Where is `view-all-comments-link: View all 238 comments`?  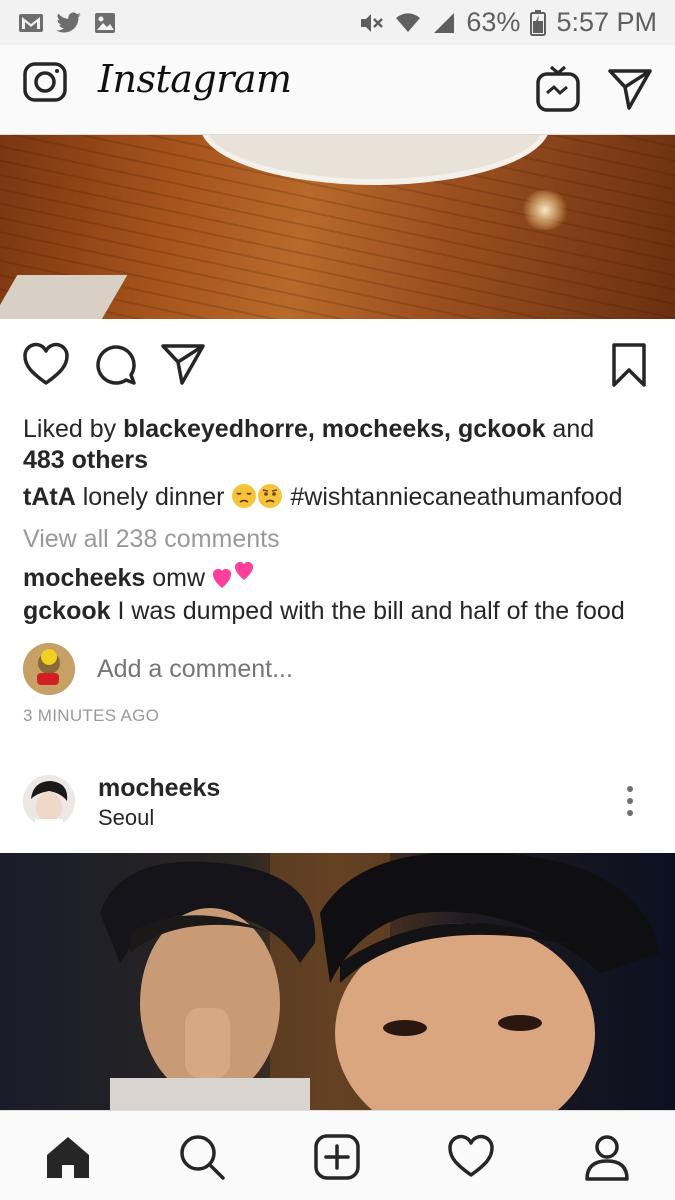 view-all-comments-link: View all 238 comments is located at coordinates (151, 539).